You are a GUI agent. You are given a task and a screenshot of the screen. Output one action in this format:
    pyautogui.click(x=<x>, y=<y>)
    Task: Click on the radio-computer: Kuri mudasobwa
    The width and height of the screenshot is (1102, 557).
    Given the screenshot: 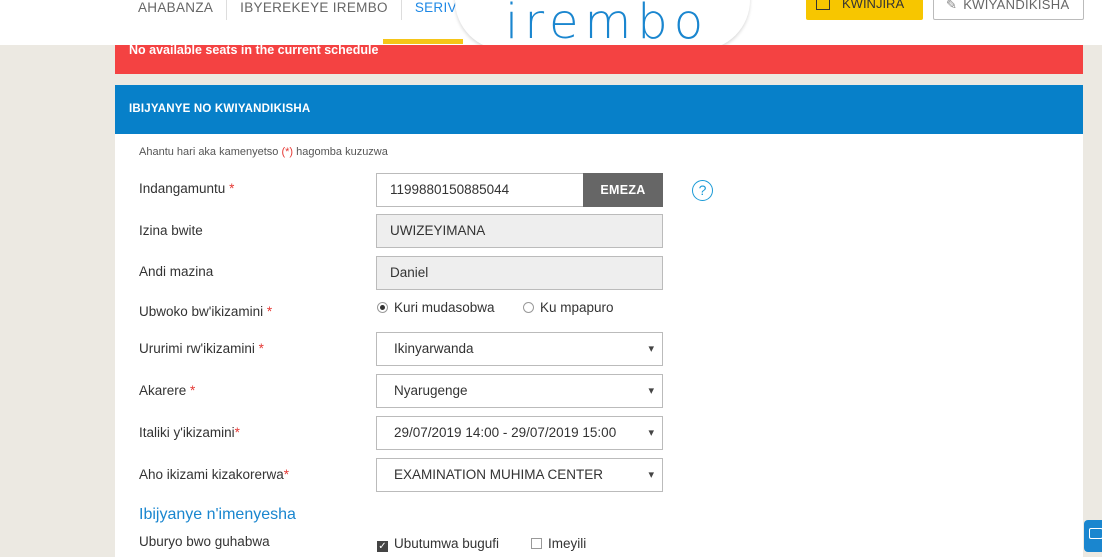 What is the action you would take?
    pyautogui.click(x=436, y=307)
    